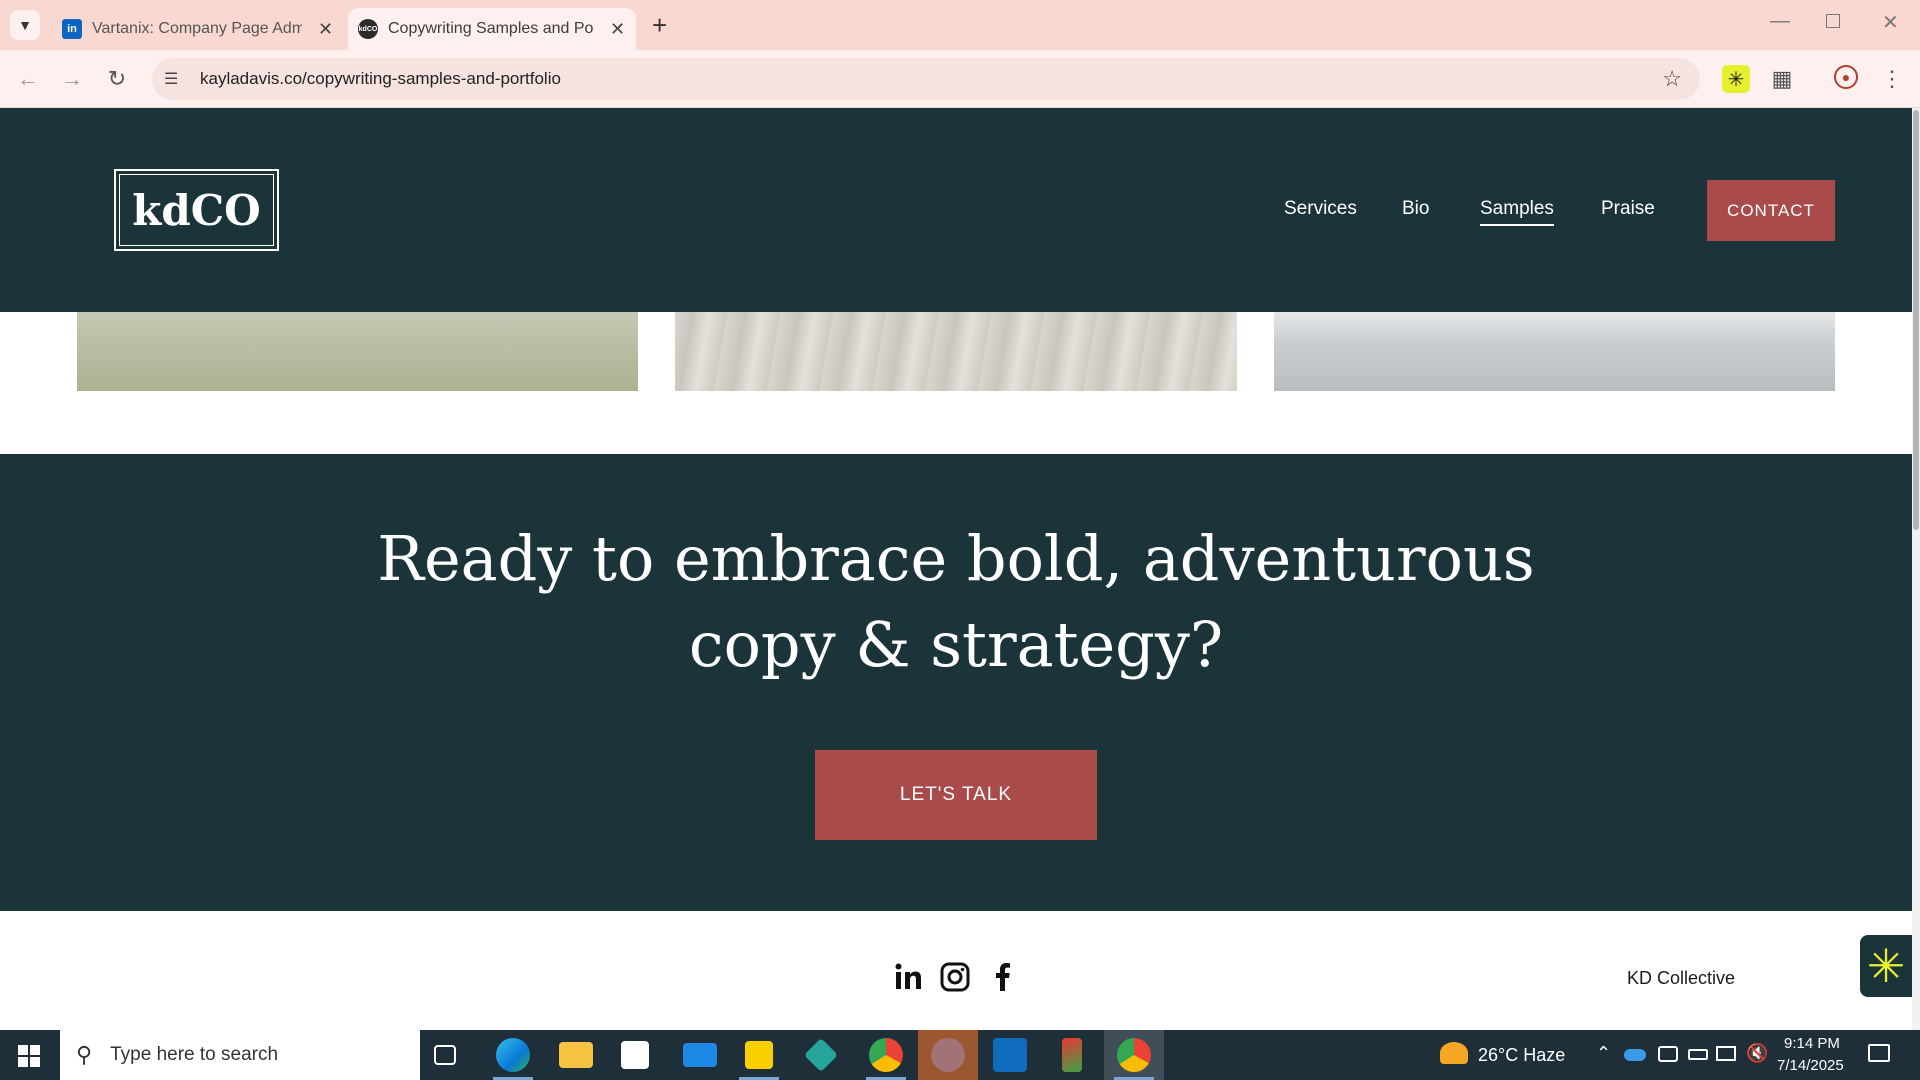 The height and width of the screenshot is (1080, 1920). What do you see at coordinates (1454, 1053) in the screenshot?
I see `weather-icon` at bounding box center [1454, 1053].